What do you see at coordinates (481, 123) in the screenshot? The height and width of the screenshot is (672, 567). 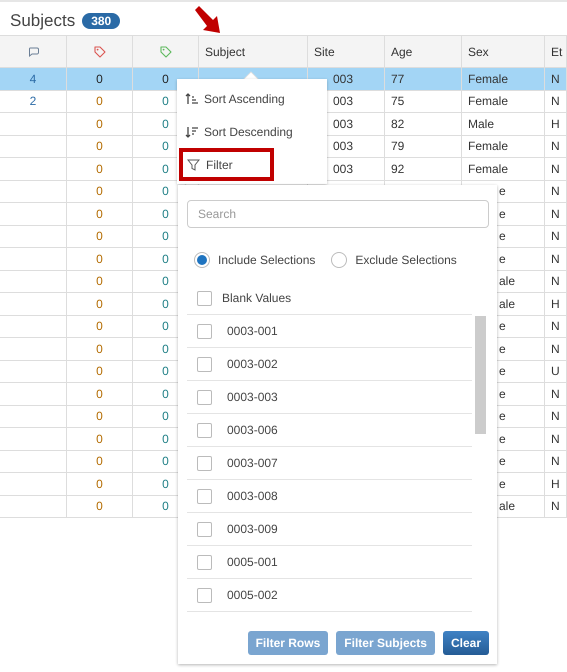 I see `table-cell: Male` at bounding box center [481, 123].